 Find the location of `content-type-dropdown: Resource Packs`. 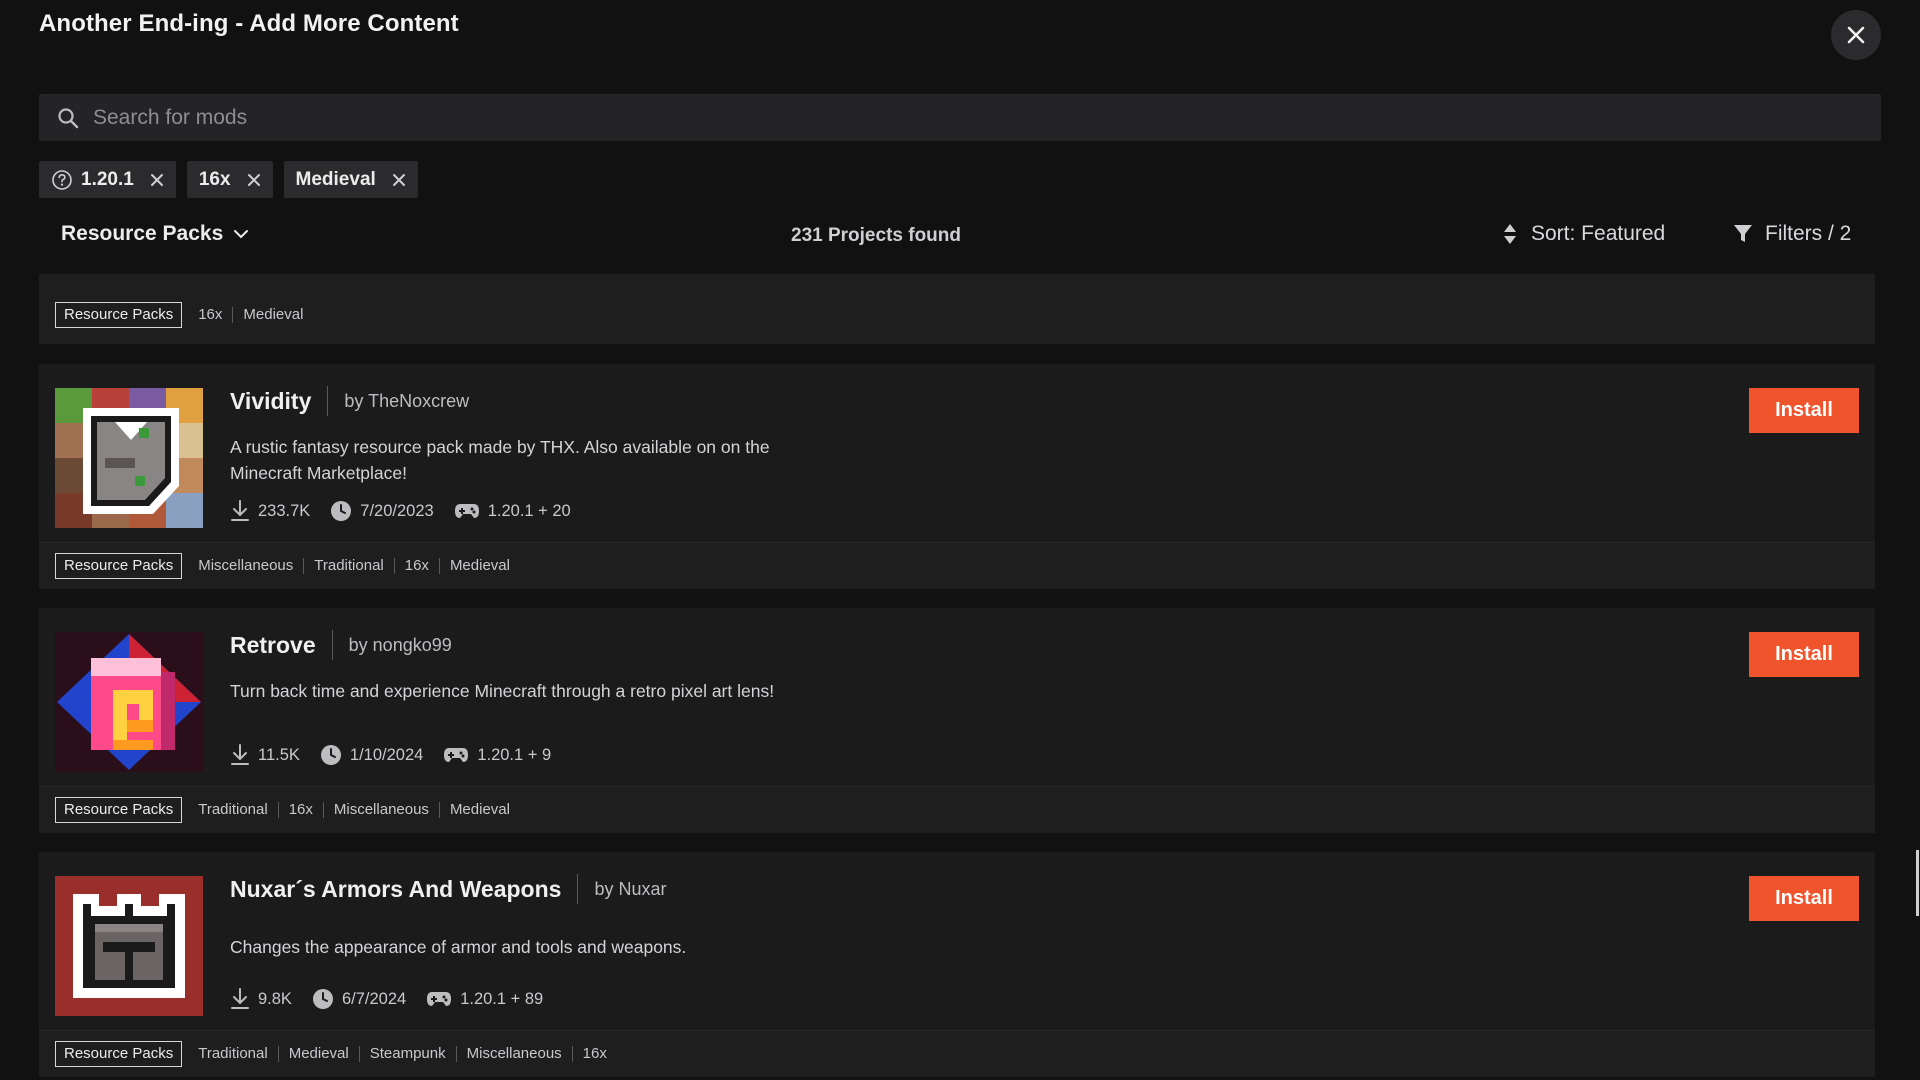

content-type-dropdown: Resource Packs is located at coordinates (155, 234).